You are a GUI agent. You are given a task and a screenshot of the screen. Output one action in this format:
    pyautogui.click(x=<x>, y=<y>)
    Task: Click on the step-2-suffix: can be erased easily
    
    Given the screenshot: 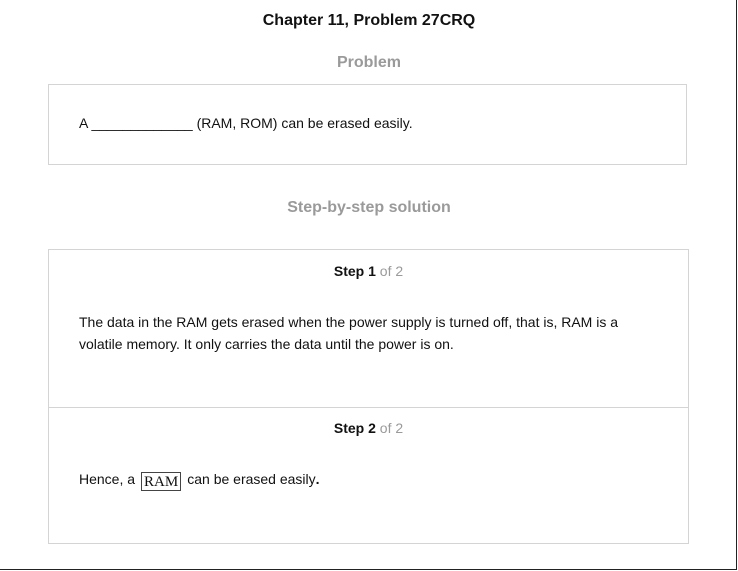 What is the action you would take?
    pyautogui.click(x=251, y=479)
    